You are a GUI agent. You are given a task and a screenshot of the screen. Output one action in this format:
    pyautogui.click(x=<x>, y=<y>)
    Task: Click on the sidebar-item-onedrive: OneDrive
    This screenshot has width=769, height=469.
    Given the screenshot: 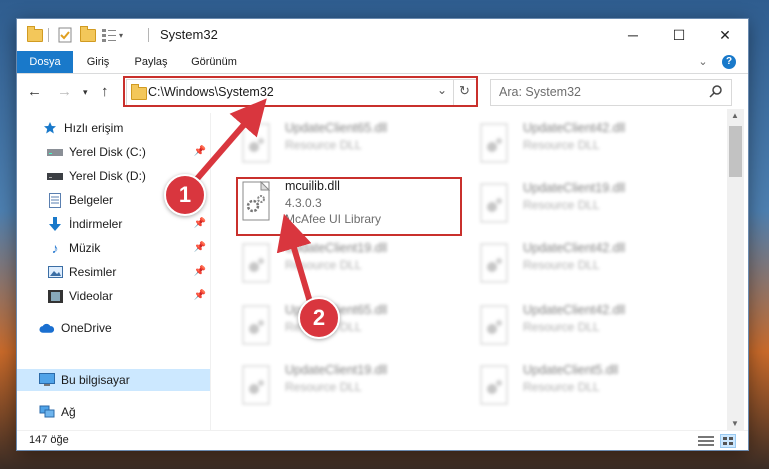 What is the action you would take?
    pyautogui.click(x=124, y=328)
    